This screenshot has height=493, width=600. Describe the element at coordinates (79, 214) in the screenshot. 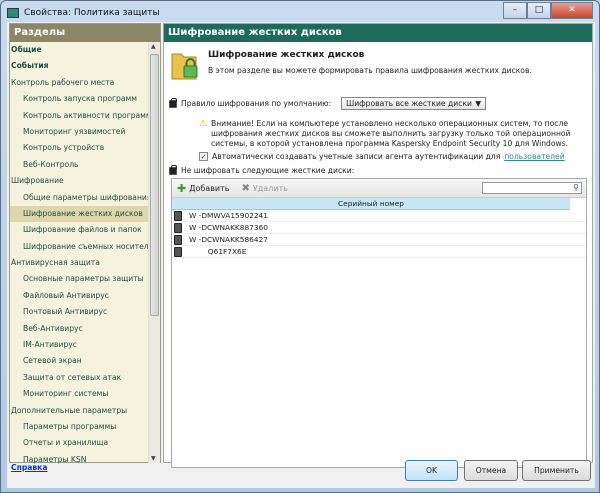

I see `sidebar-item: Шифрование жестких дисков` at that location.